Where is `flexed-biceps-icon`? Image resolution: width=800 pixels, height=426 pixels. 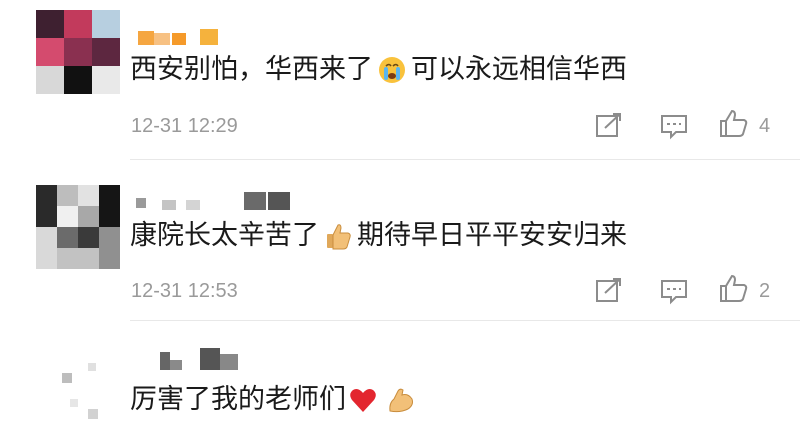
flexed-biceps-icon is located at coordinates (401, 400).